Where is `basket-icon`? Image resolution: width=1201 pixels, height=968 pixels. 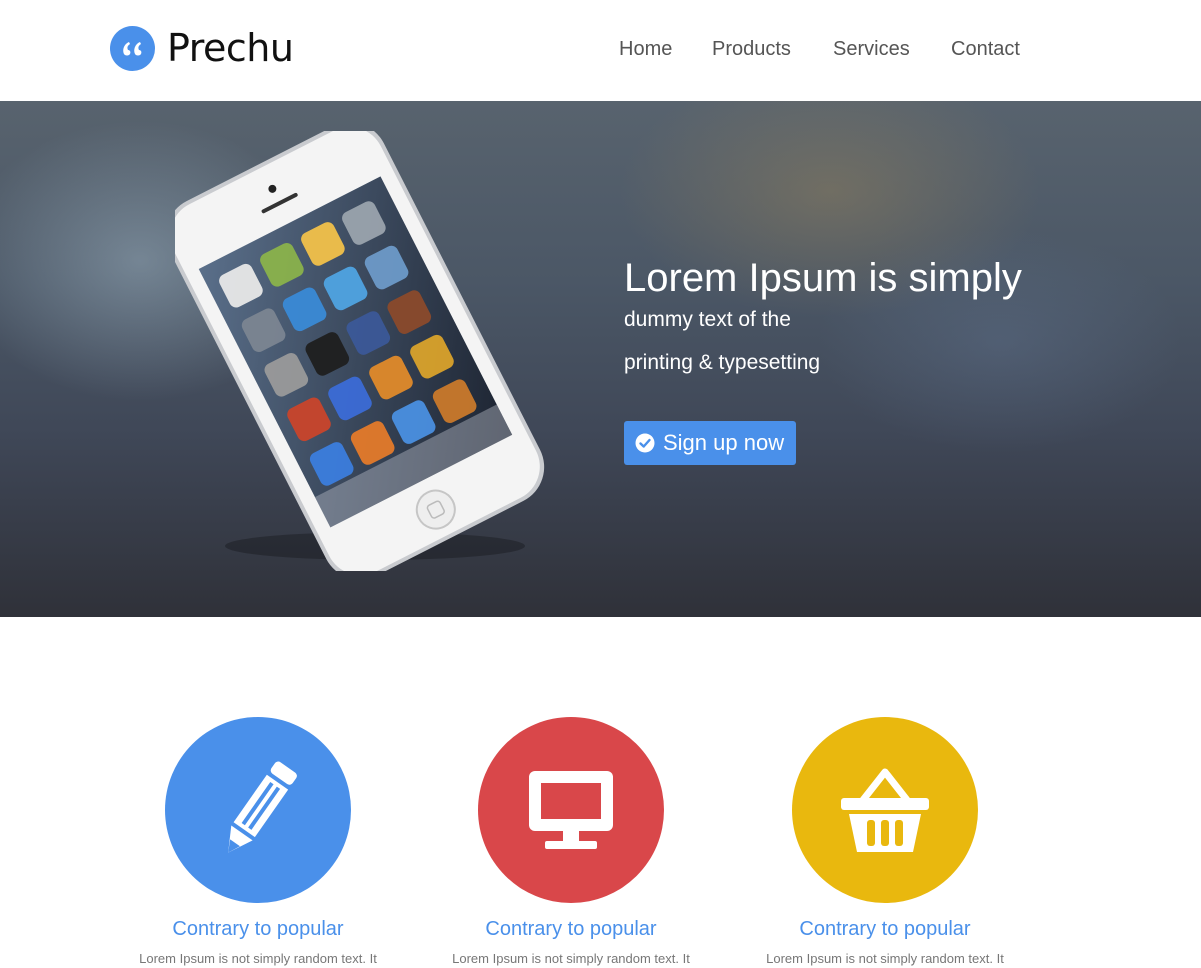 basket-icon is located at coordinates (885, 810).